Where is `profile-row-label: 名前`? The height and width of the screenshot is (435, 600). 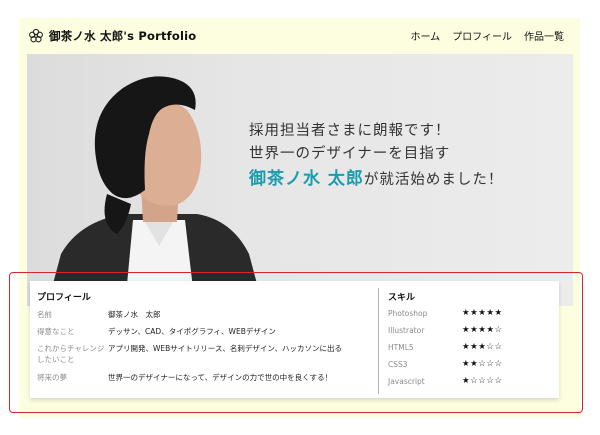 profile-row-label: 名前 is located at coordinates (44, 314).